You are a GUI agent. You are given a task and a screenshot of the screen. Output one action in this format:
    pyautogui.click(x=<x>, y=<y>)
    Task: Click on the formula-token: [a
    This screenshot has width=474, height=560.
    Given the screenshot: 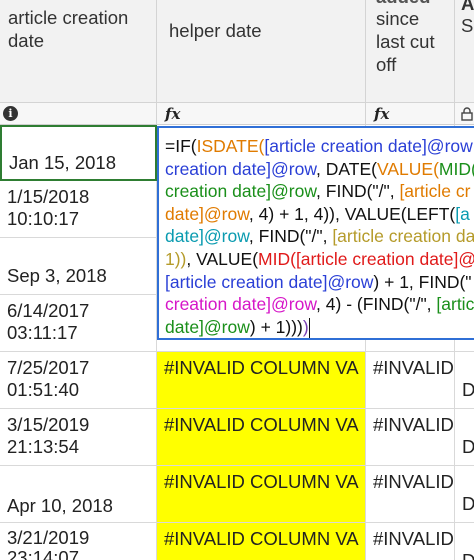 What is the action you would take?
    pyautogui.click(x=462, y=213)
    